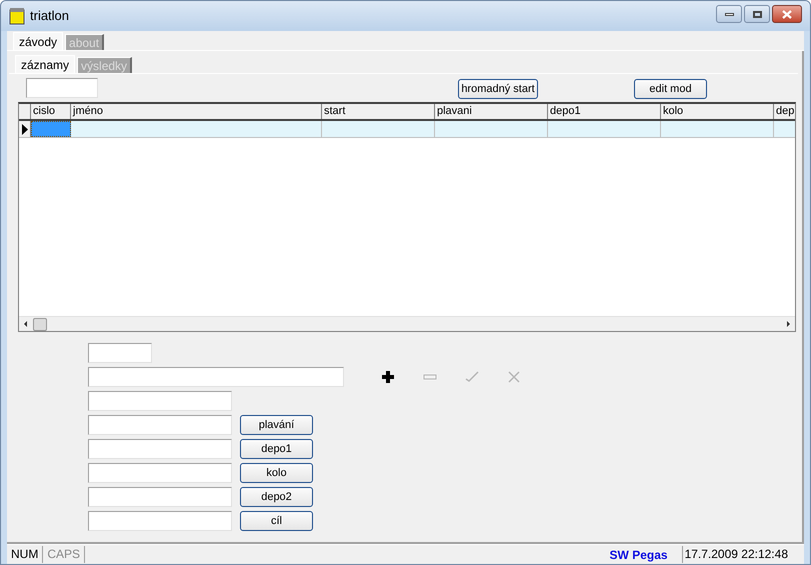  I want to click on split-time-button: depo1, so click(276, 449).